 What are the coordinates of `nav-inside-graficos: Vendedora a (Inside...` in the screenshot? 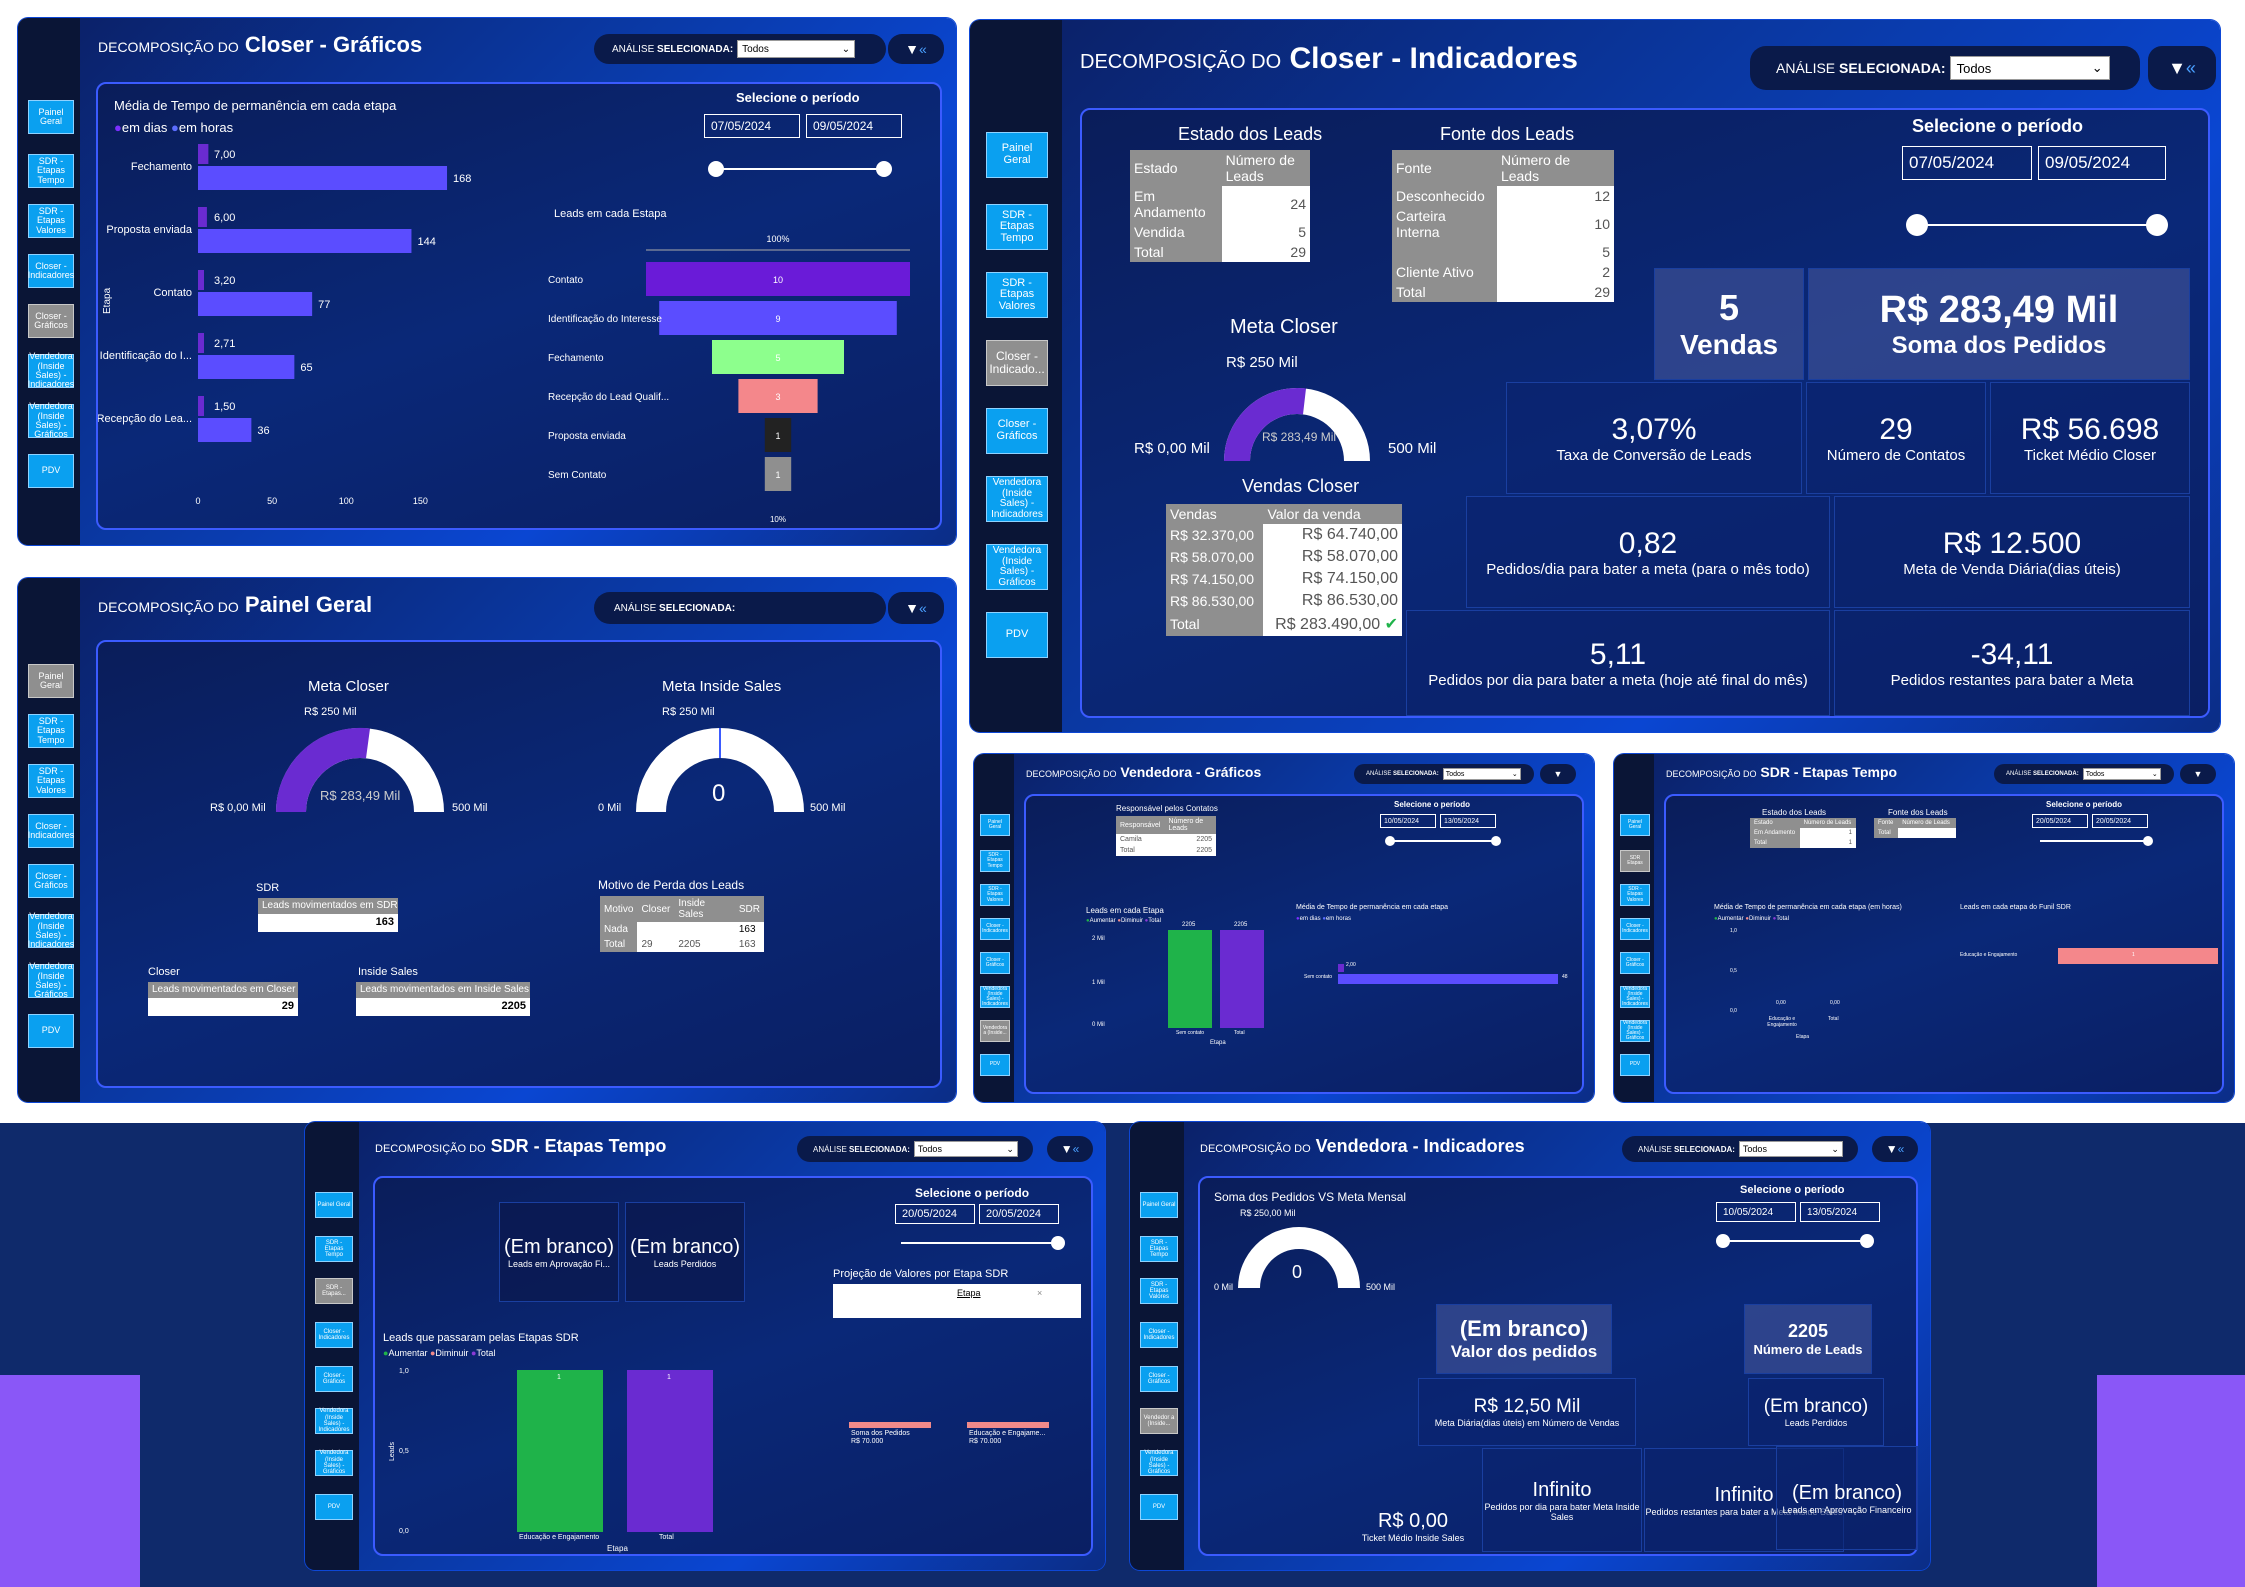 It's located at (995, 1031).